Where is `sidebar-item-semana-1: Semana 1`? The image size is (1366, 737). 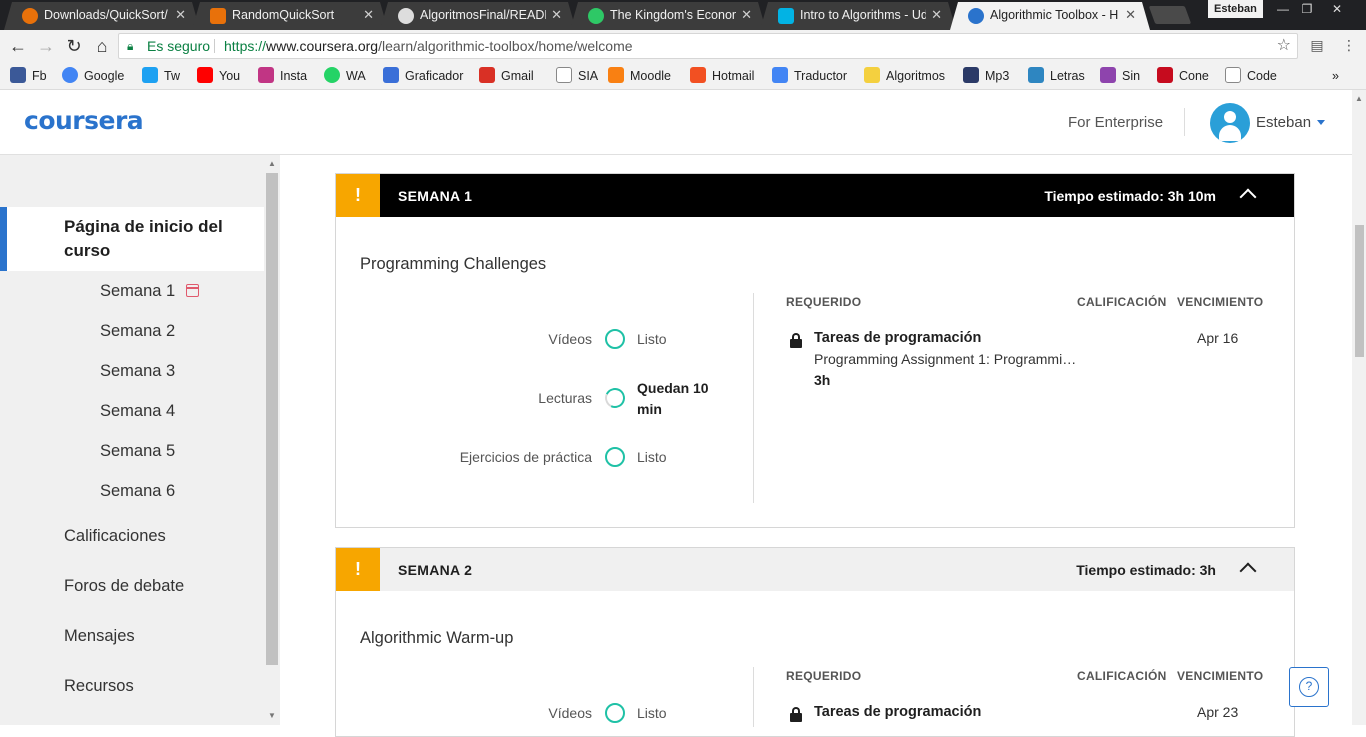
sidebar-item-semana-1: Semana 1 is located at coordinates (137, 291).